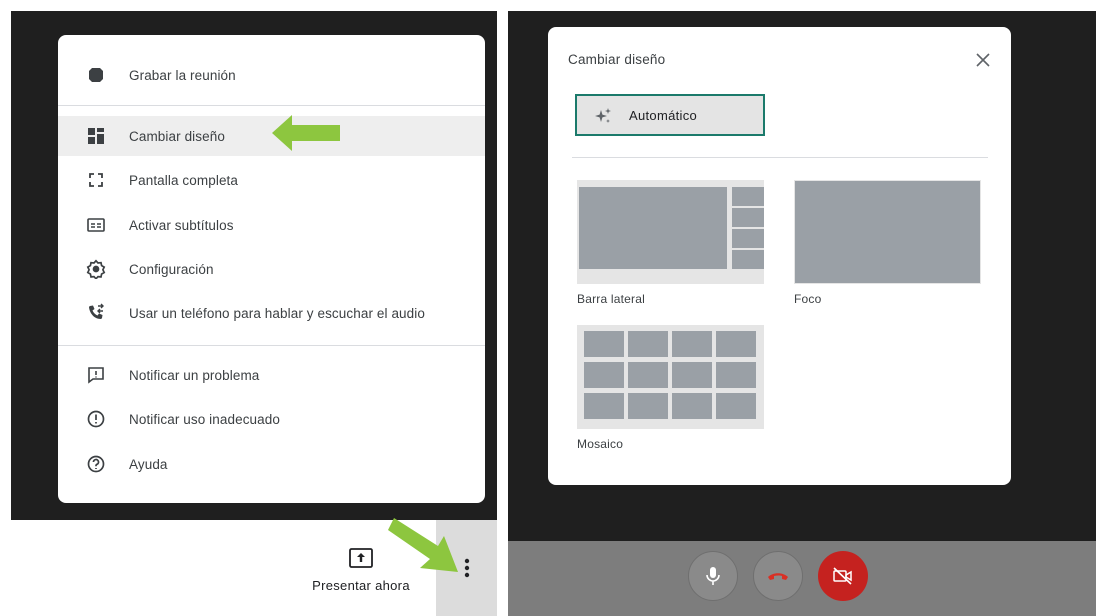  I want to click on present-screen-icon, so click(361, 558).